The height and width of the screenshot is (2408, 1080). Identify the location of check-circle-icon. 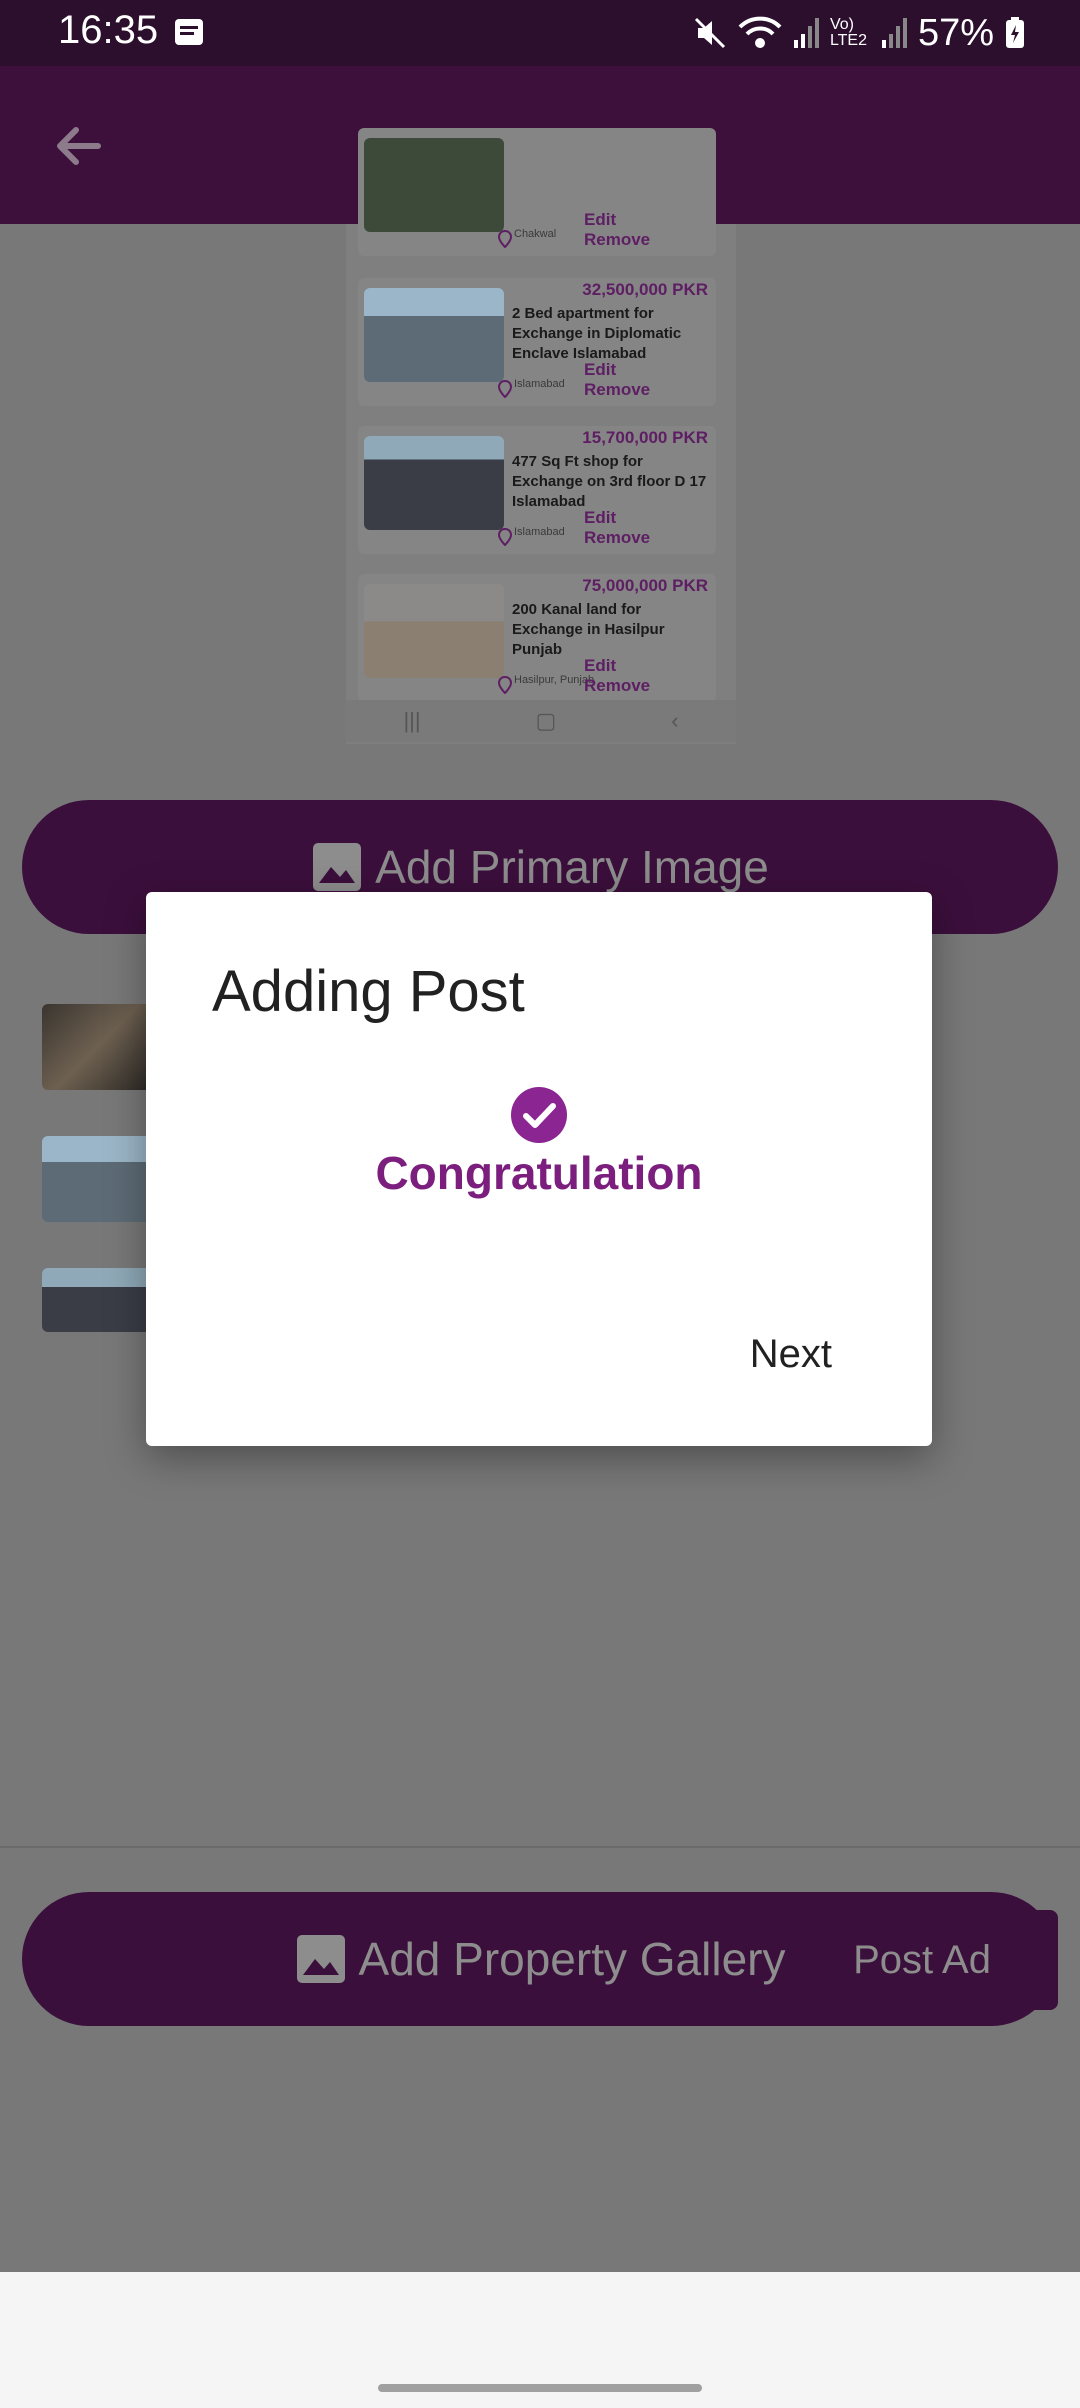
(539, 1115).